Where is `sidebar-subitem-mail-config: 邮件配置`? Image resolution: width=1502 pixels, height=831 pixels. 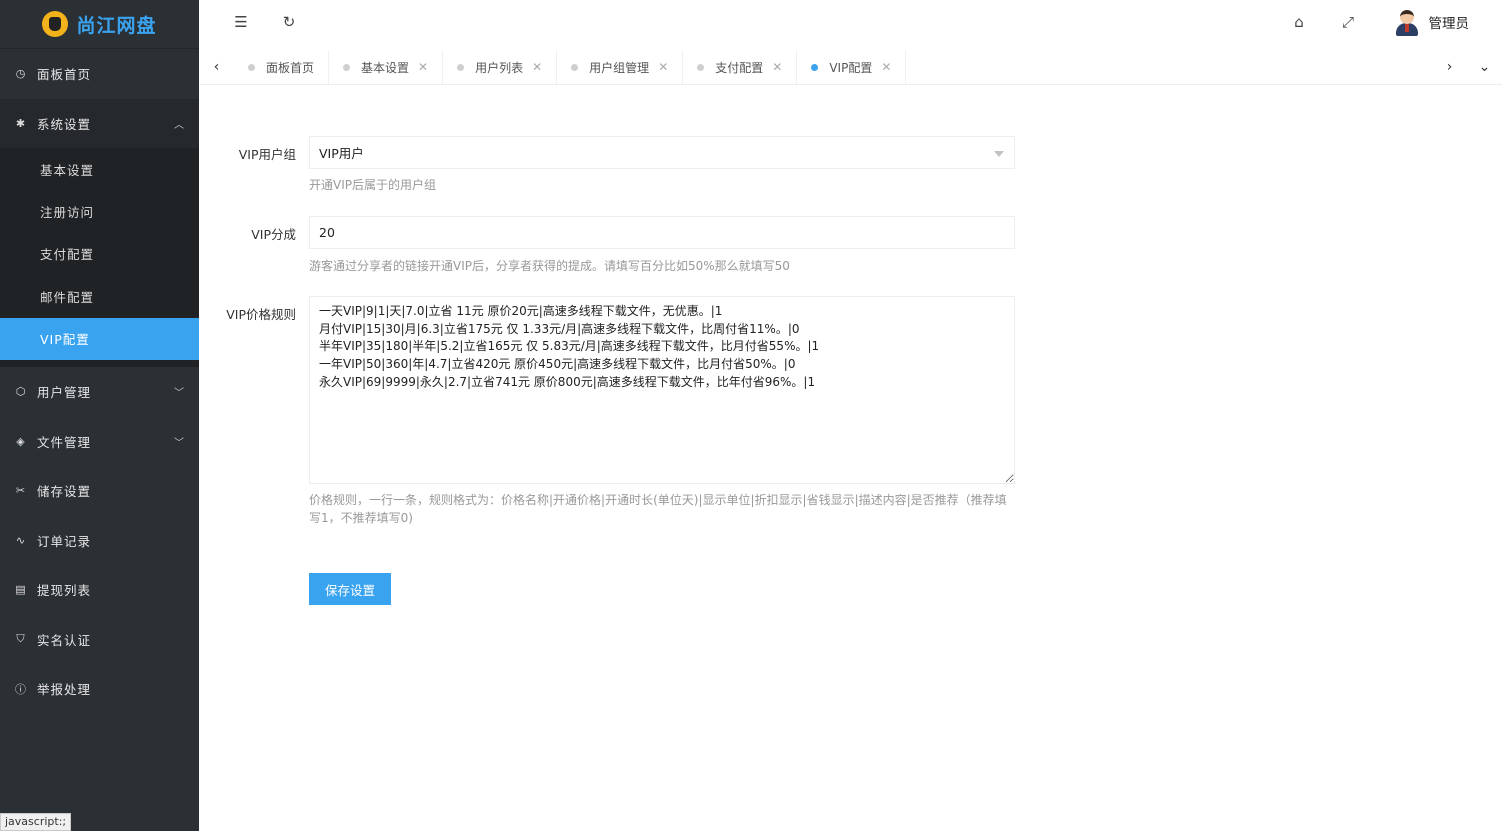 sidebar-subitem-mail-config: 邮件配置 is located at coordinates (99, 296).